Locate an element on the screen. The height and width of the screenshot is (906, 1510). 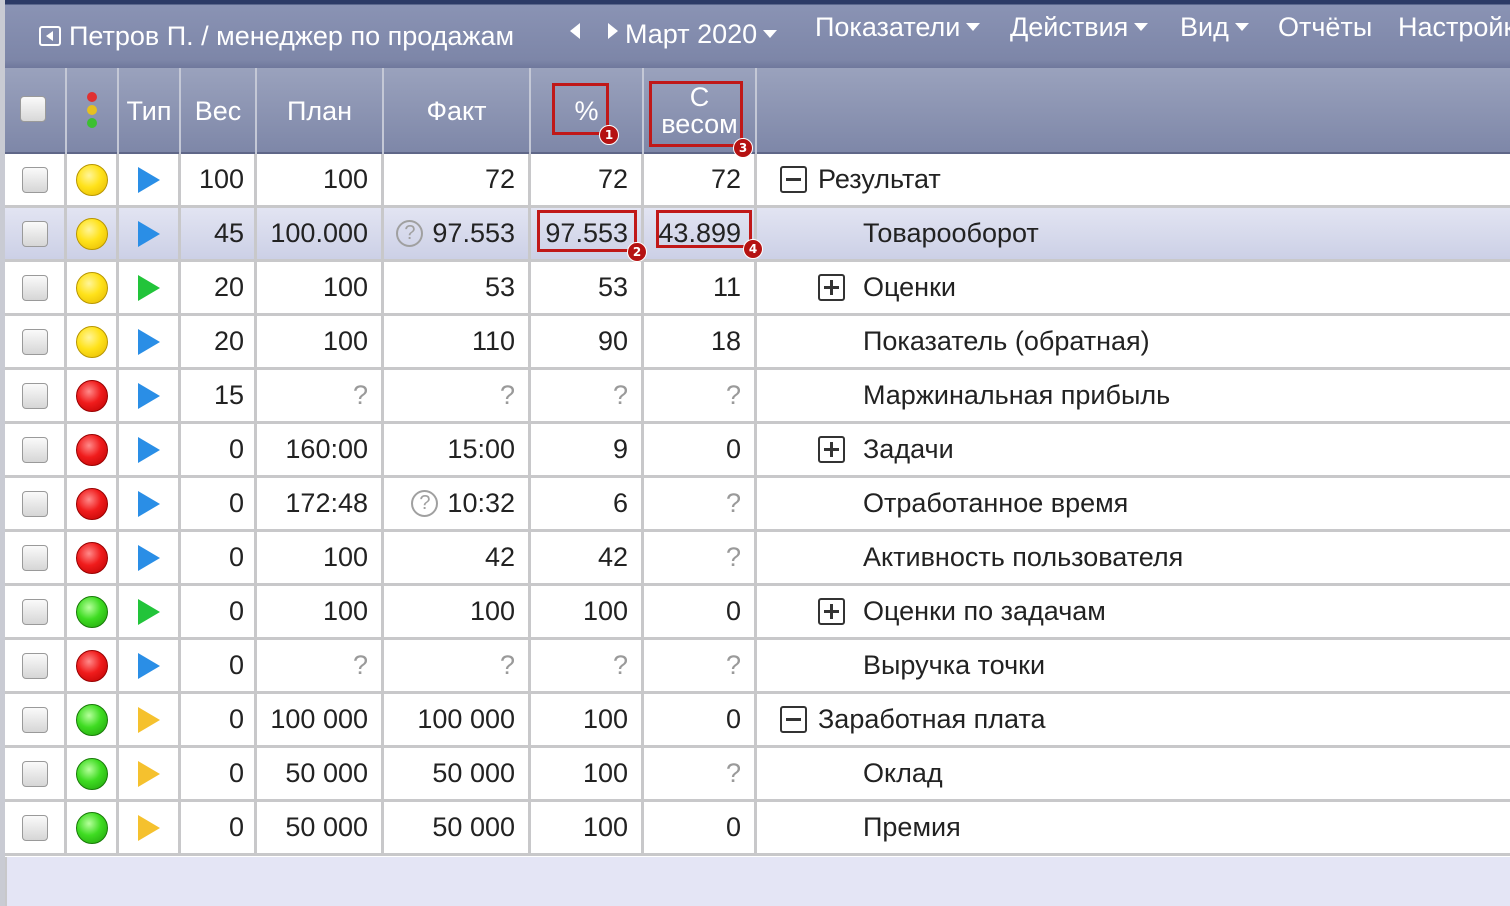
chevron-down-icon is located at coordinates (973, 26).